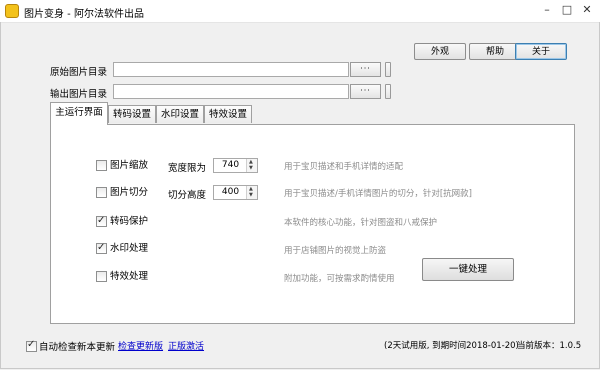 Image resolution: width=600 pixels, height=370 pixels. Describe the element at coordinates (228, 114) in the screenshot. I see `tab-effects: 特效设置` at that location.